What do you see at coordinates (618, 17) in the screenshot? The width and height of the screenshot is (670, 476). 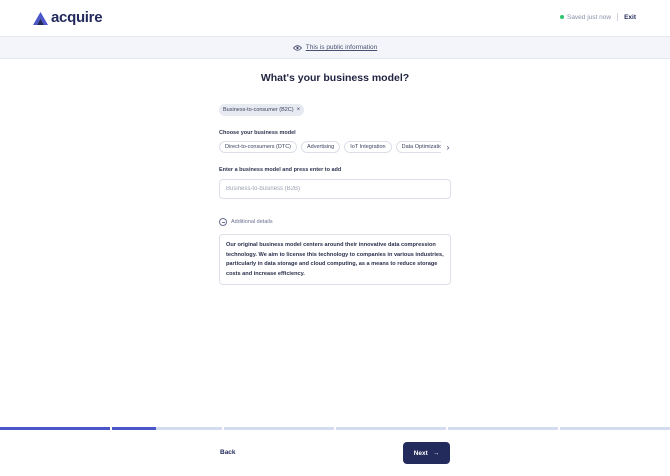 I see `header-divider` at bounding box center [618, 17].